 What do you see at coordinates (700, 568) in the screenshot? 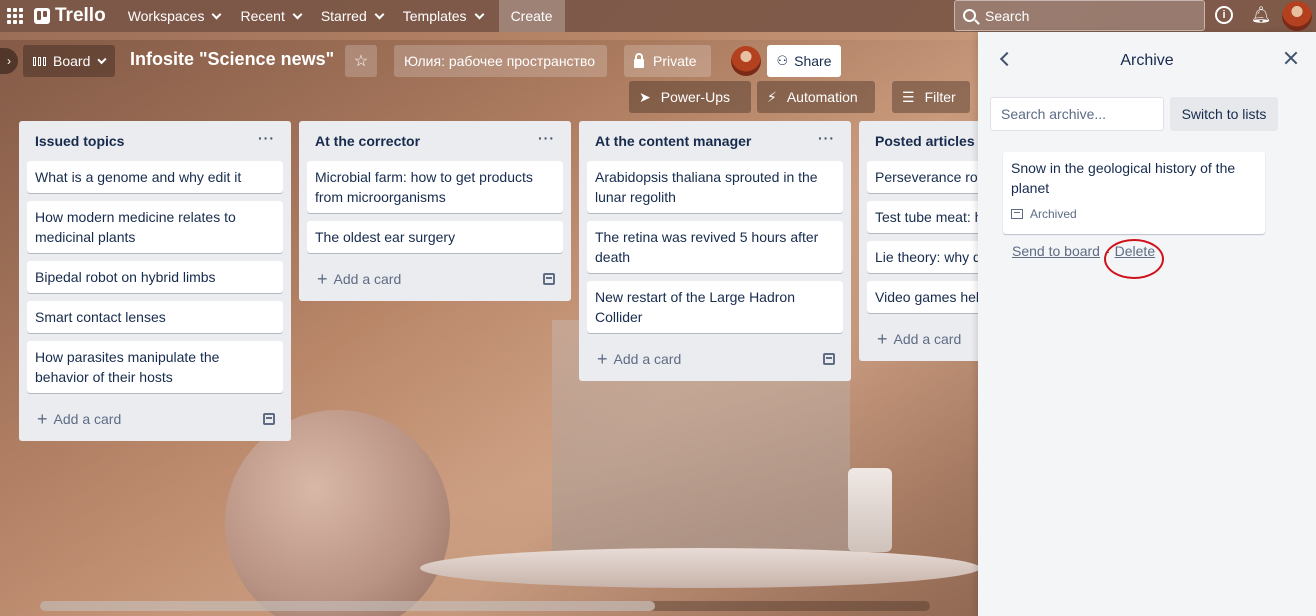
I see `background-plinth` at bounding box center [700, 568].